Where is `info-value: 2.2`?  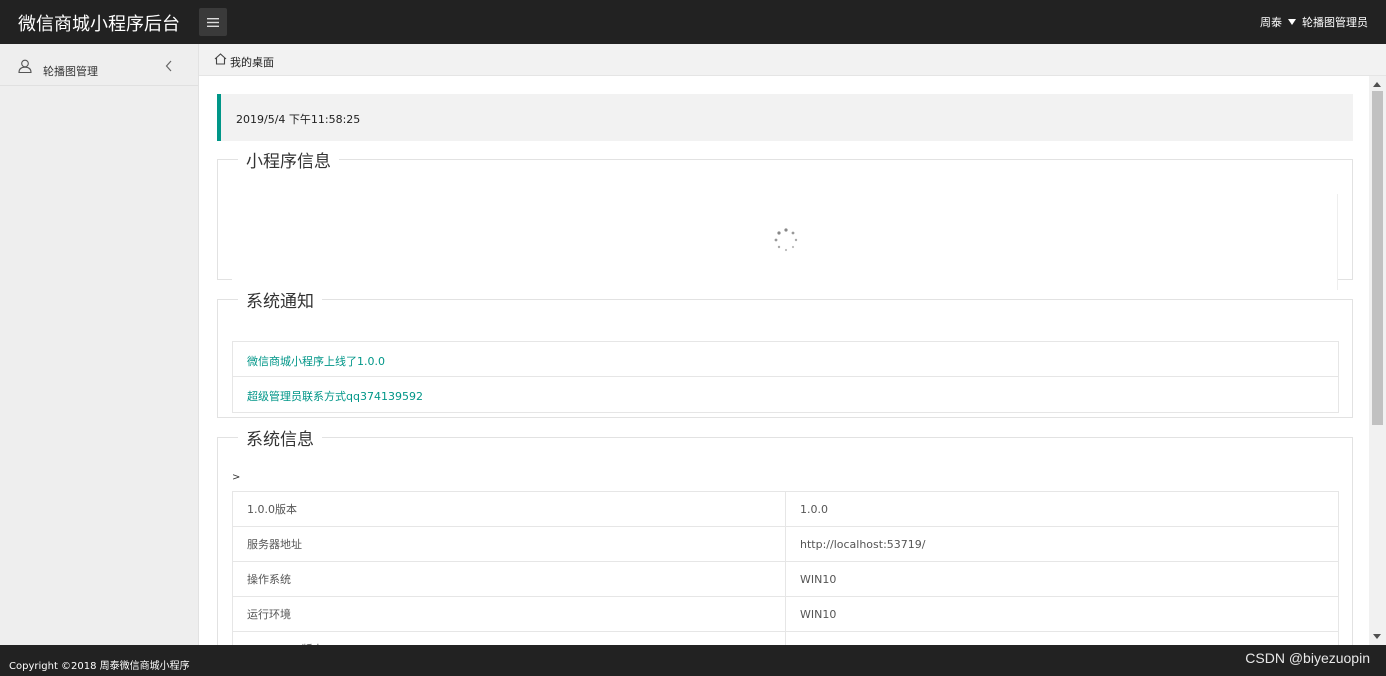 info-value: 2.2 is located at coordinates (1062, 638).